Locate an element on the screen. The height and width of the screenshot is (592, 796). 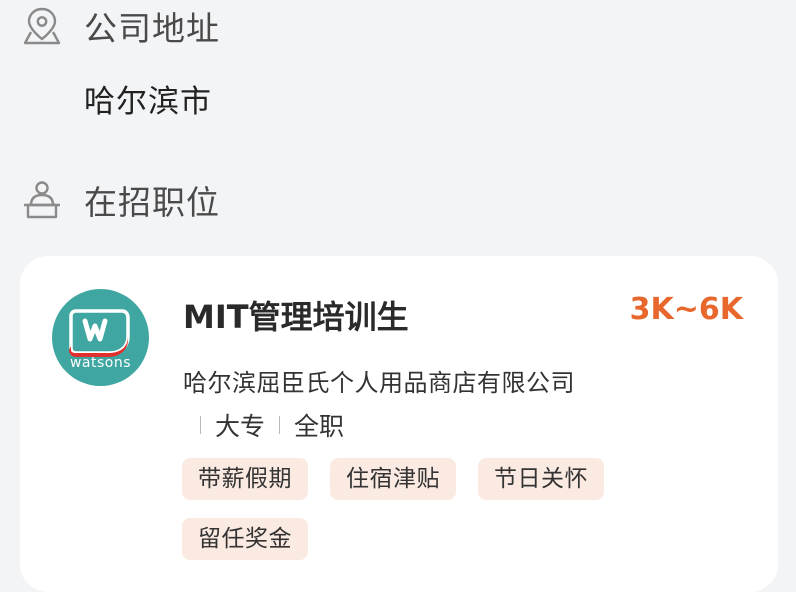
map-pin-icon is located at coordinates (42, 26).